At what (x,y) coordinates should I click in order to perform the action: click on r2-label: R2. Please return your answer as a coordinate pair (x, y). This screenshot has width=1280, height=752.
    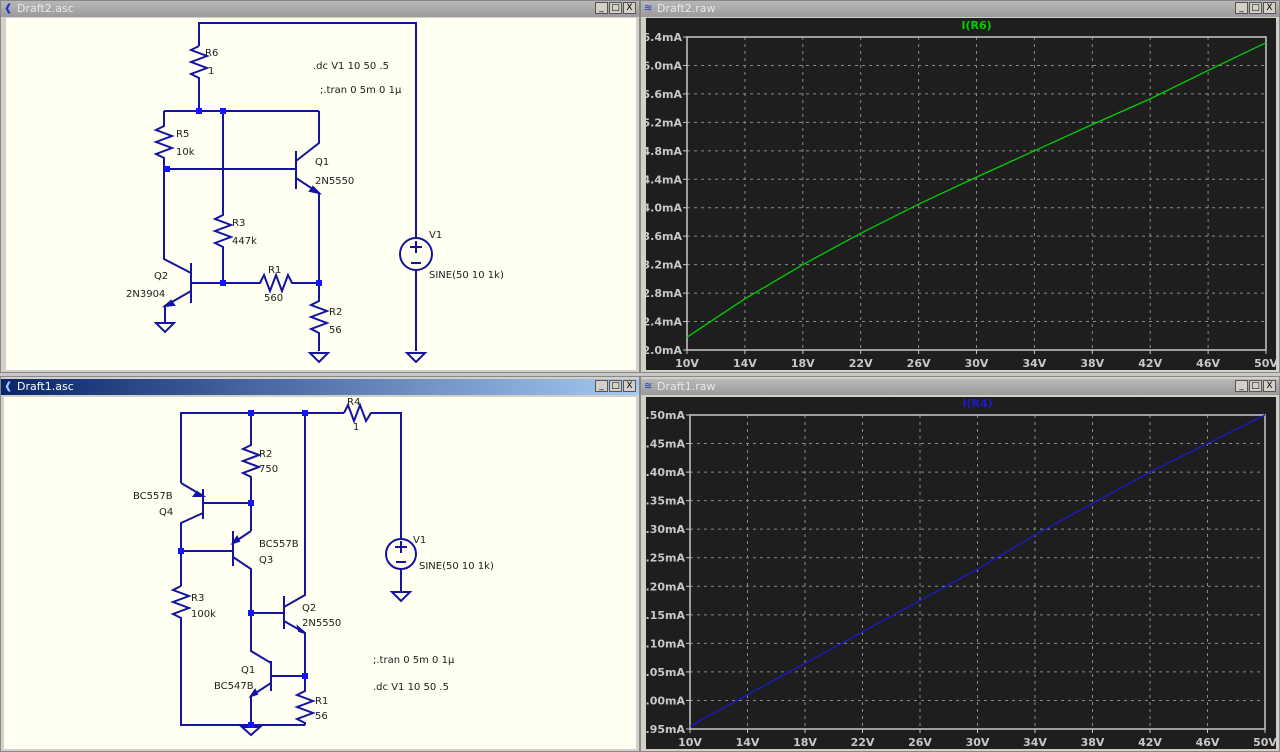
    Looking at the image, I should click on (335, 312).